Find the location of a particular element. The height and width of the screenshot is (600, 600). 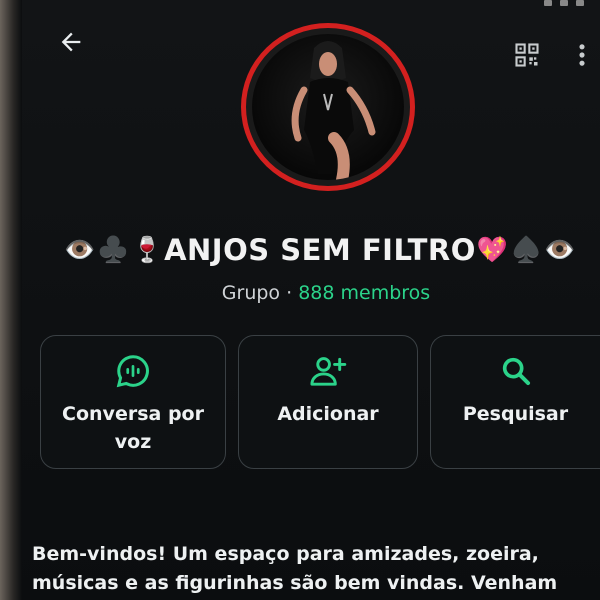

search-icon is located at coordinates (516, 371).